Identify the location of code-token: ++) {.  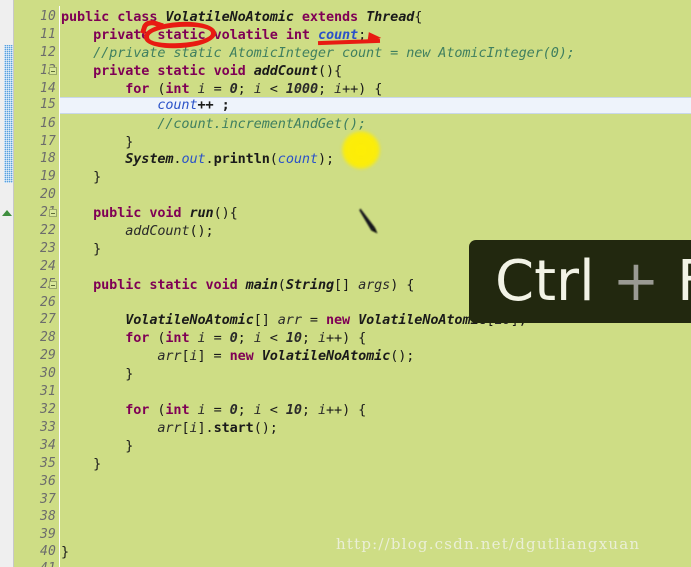
(346, 338).